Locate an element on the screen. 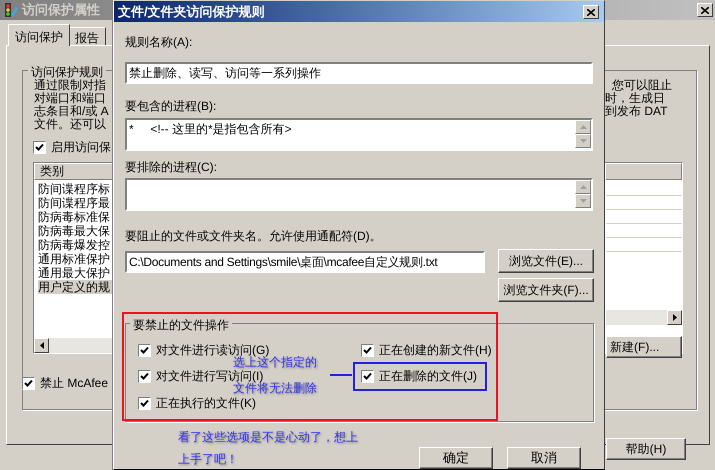  list-item: 防间谍程序标 is located at coordinates (75, 189).